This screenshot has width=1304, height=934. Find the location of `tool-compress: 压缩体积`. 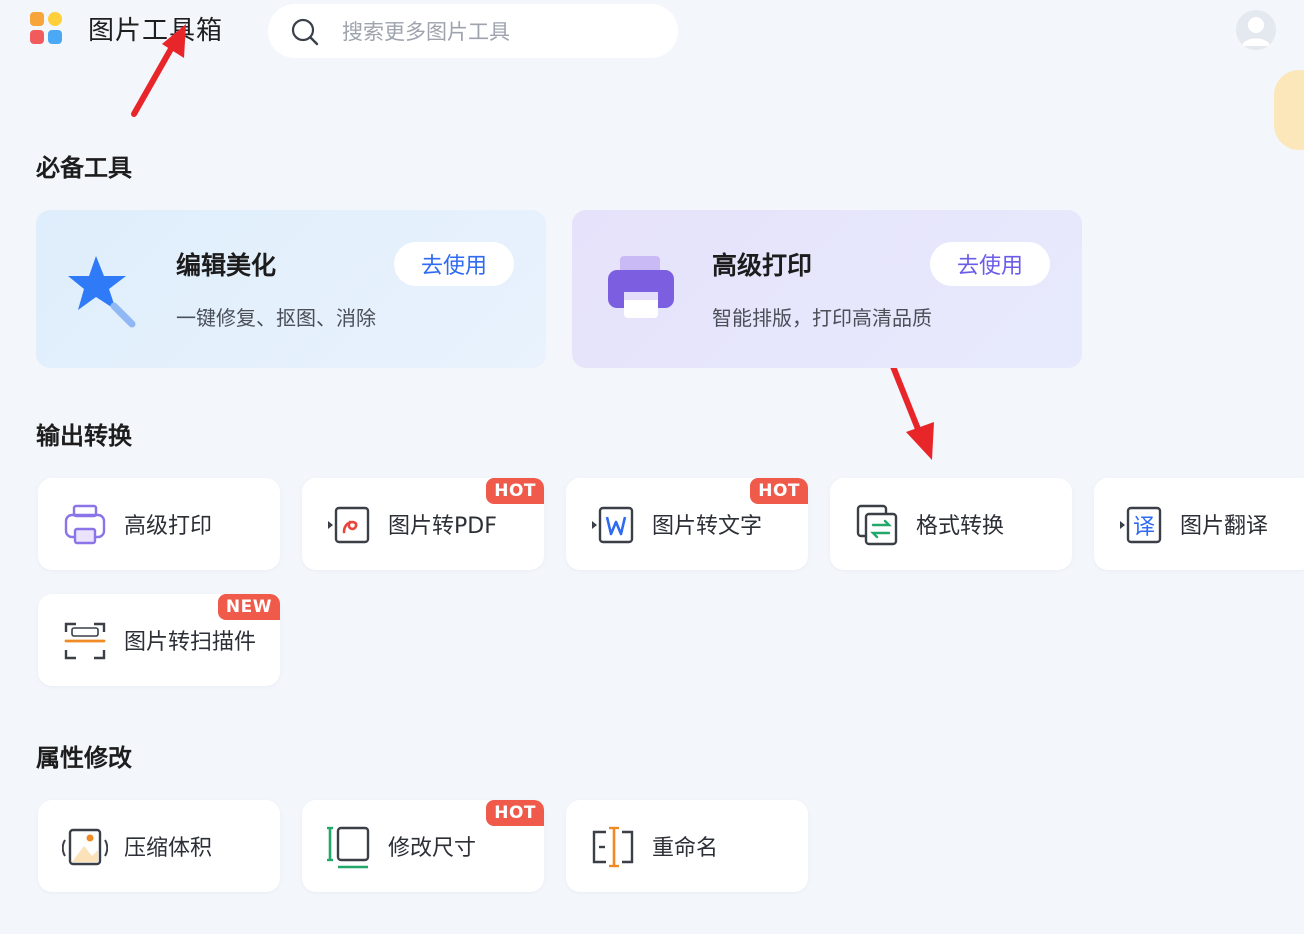

tool-compress: 压缩体积 is located at coordinates (159, 846).